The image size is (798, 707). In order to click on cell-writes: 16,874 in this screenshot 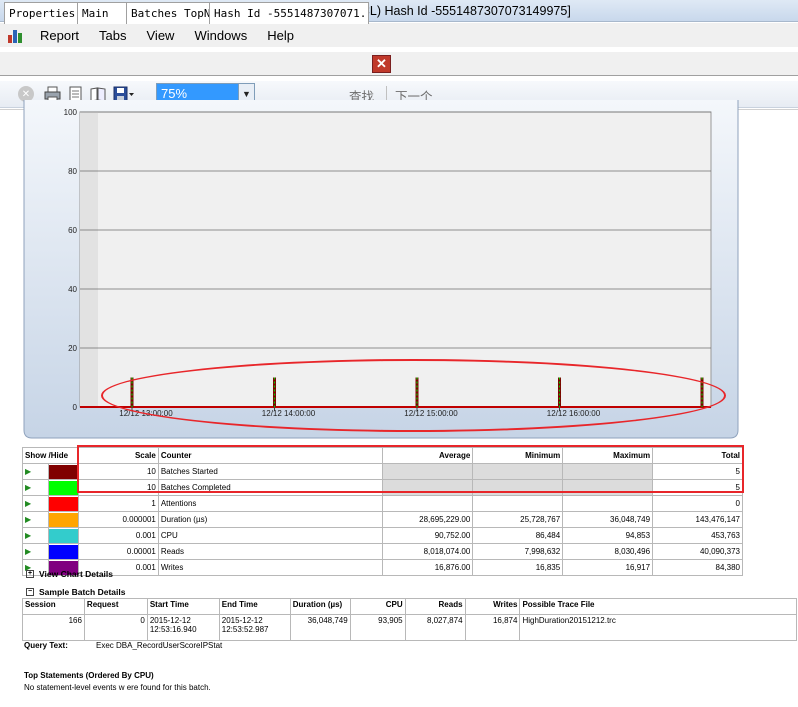, I will do `click(492, 627)`.